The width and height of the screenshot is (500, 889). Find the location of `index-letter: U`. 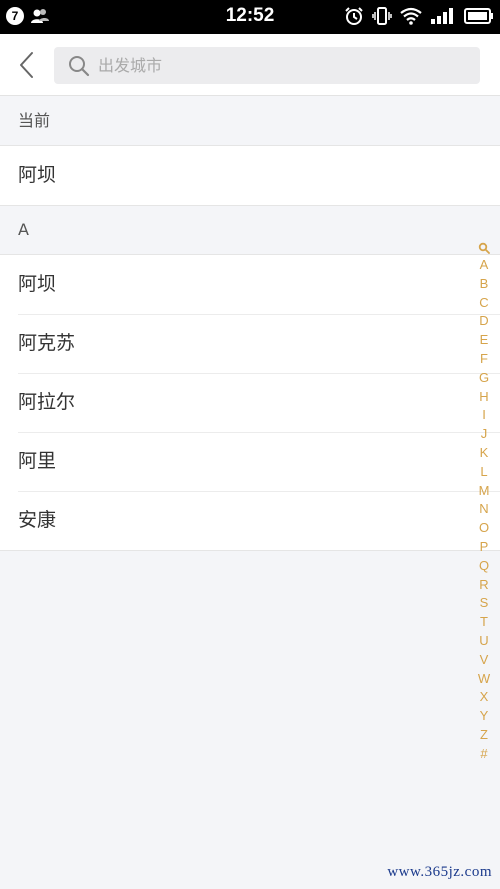

index-letter: U is located at coordinates (483, 641).